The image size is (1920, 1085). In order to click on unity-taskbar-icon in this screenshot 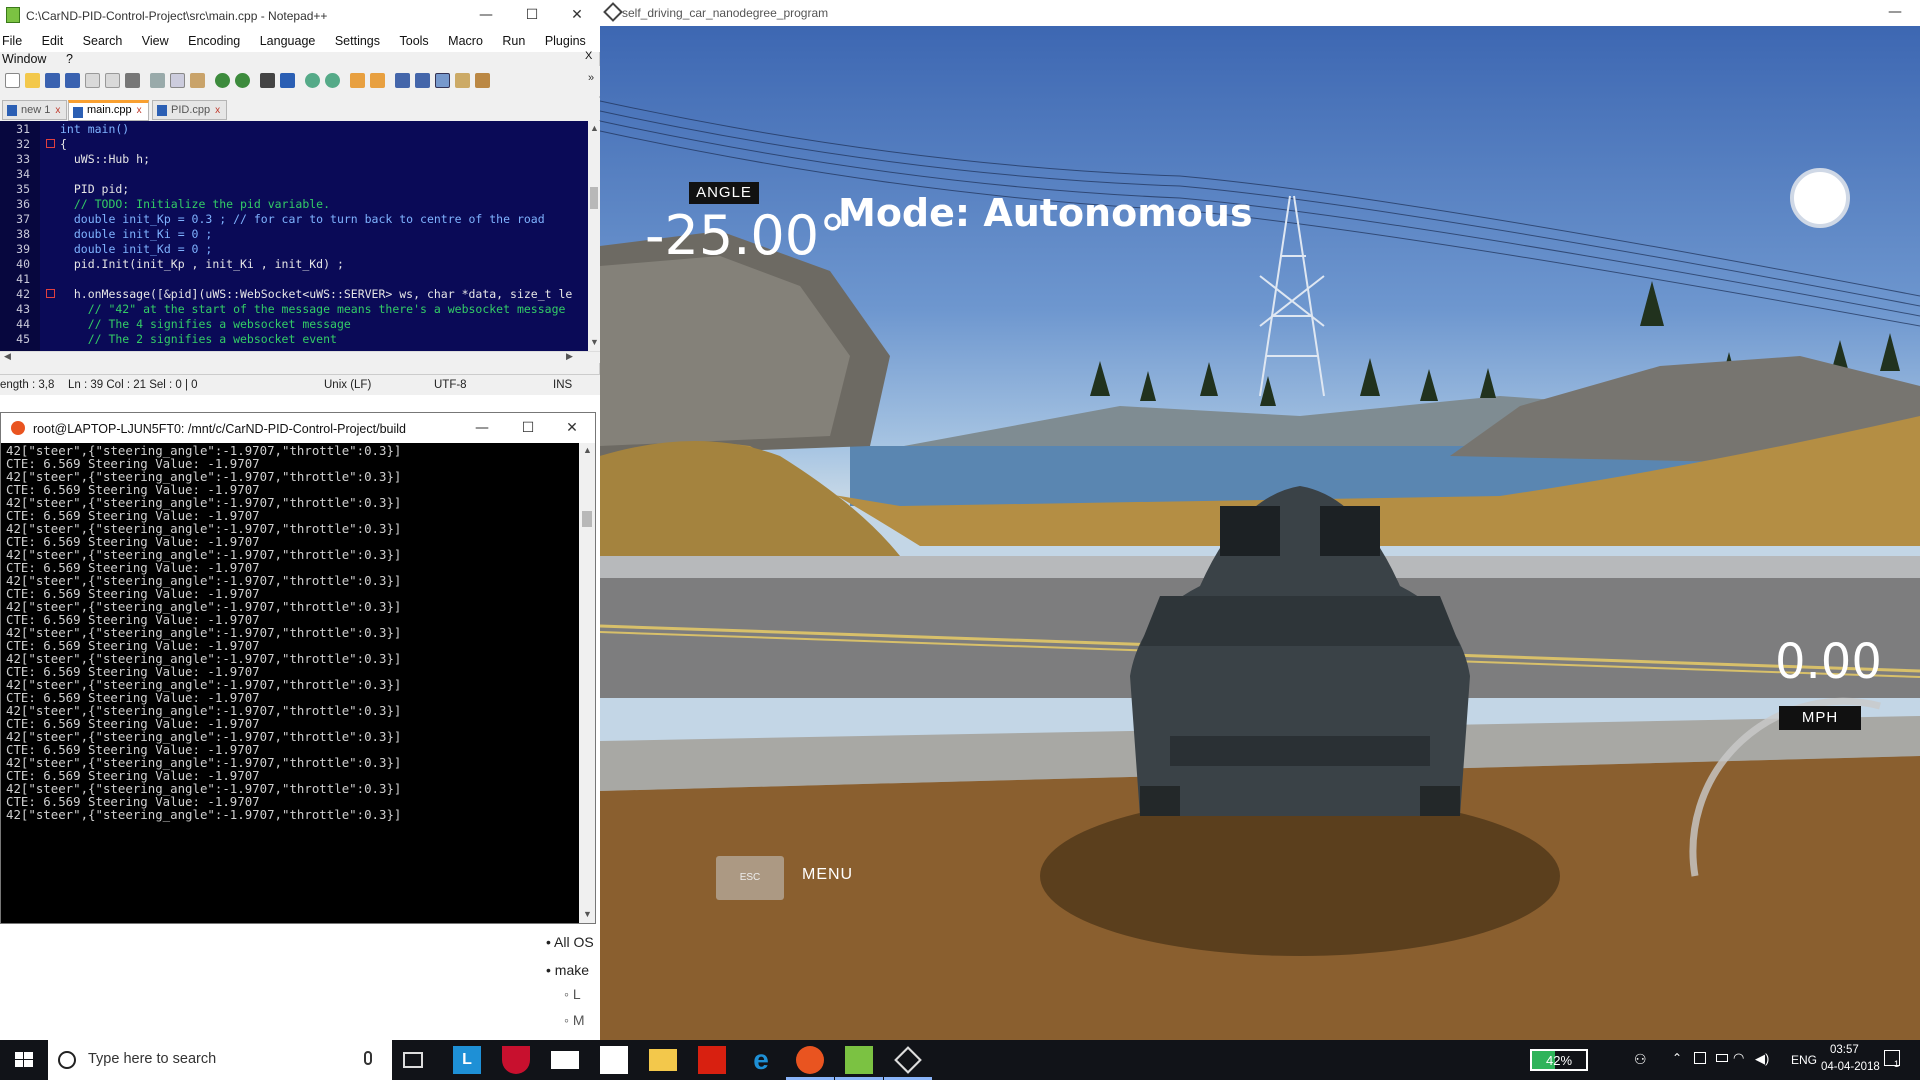, I will do `click(908, 1060)`.